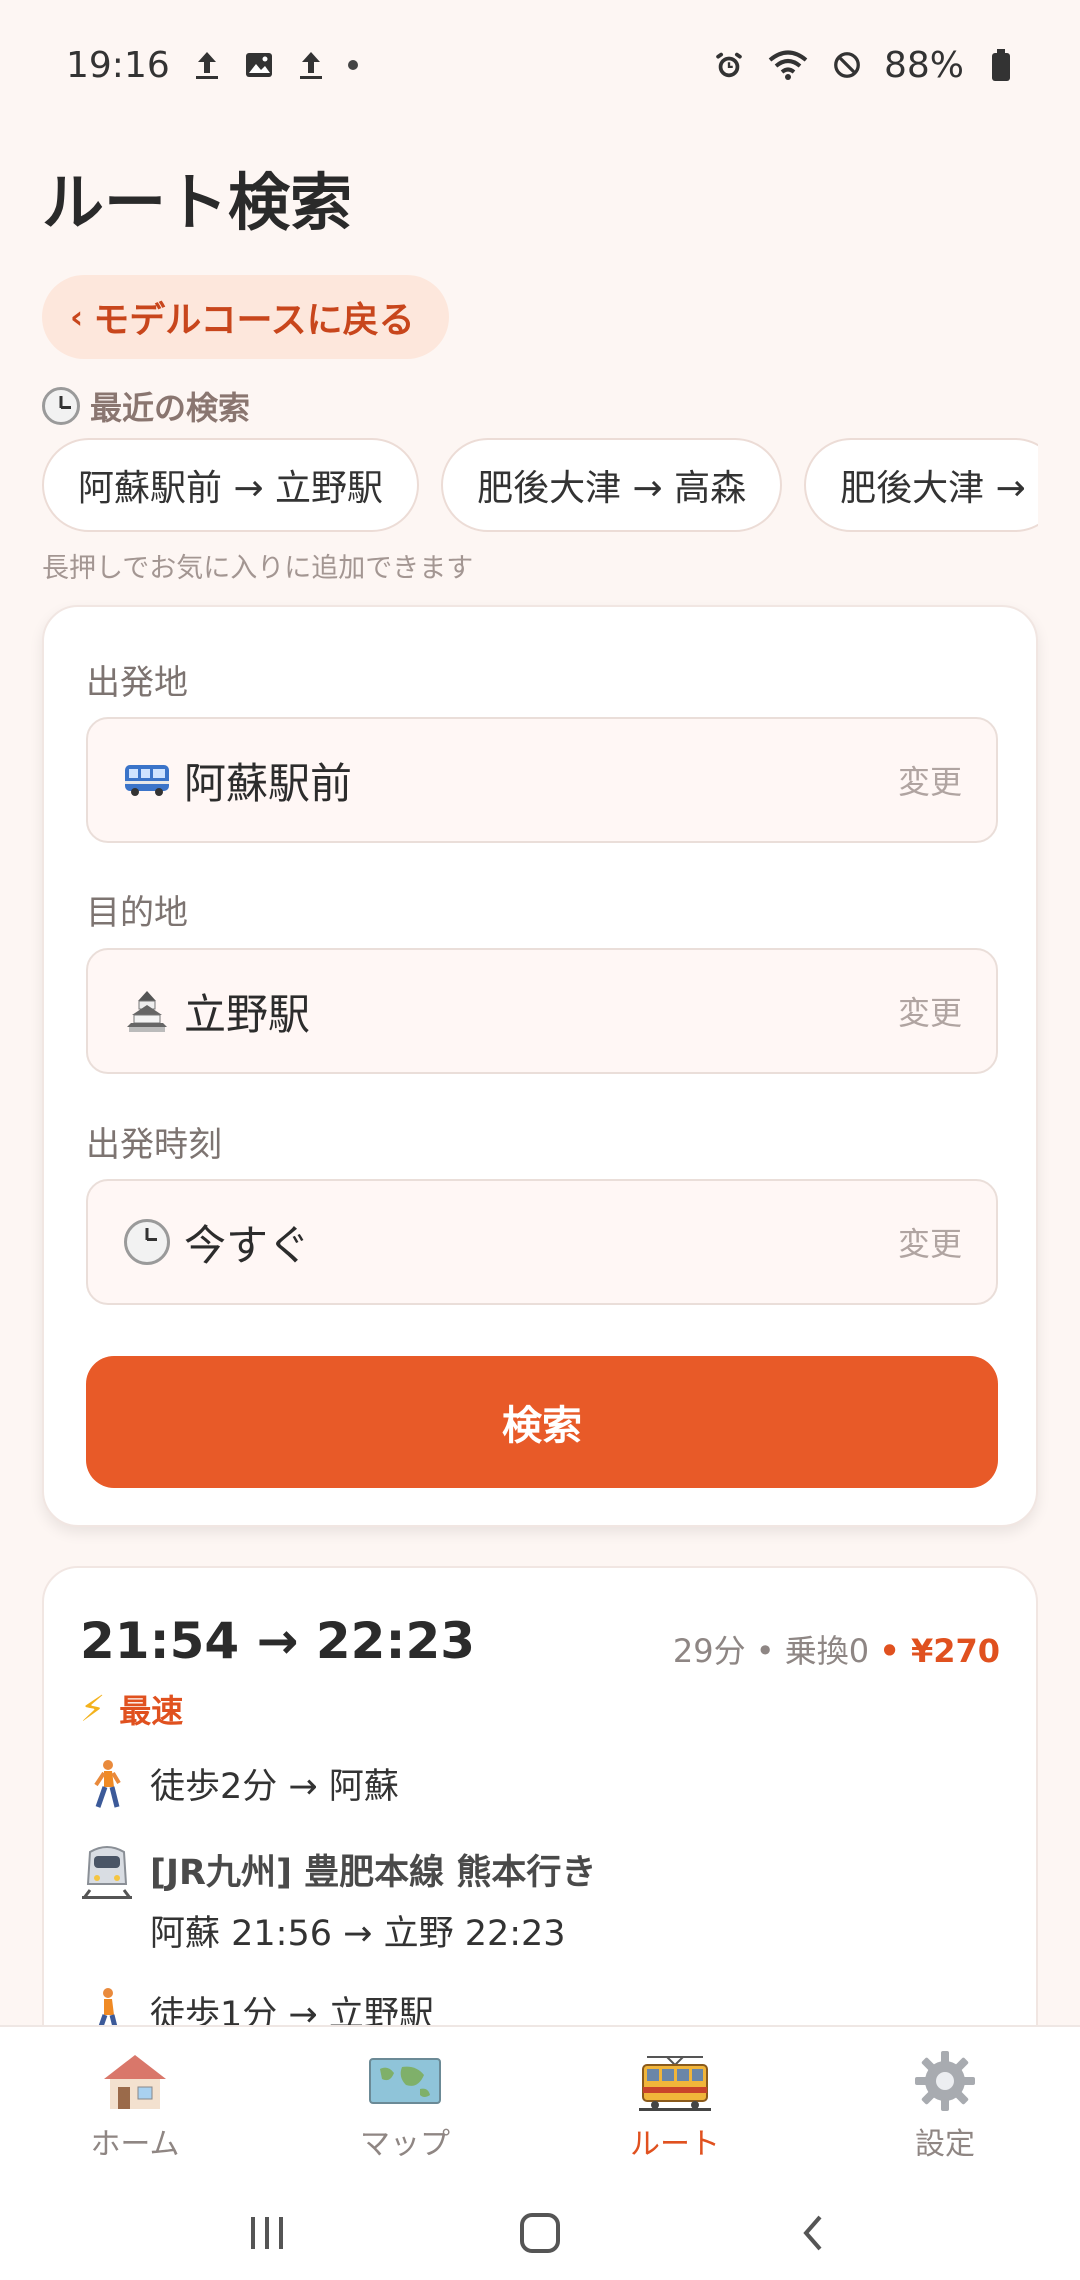  I want to click on result-transfers: 乗換0, so click(827, 1651).